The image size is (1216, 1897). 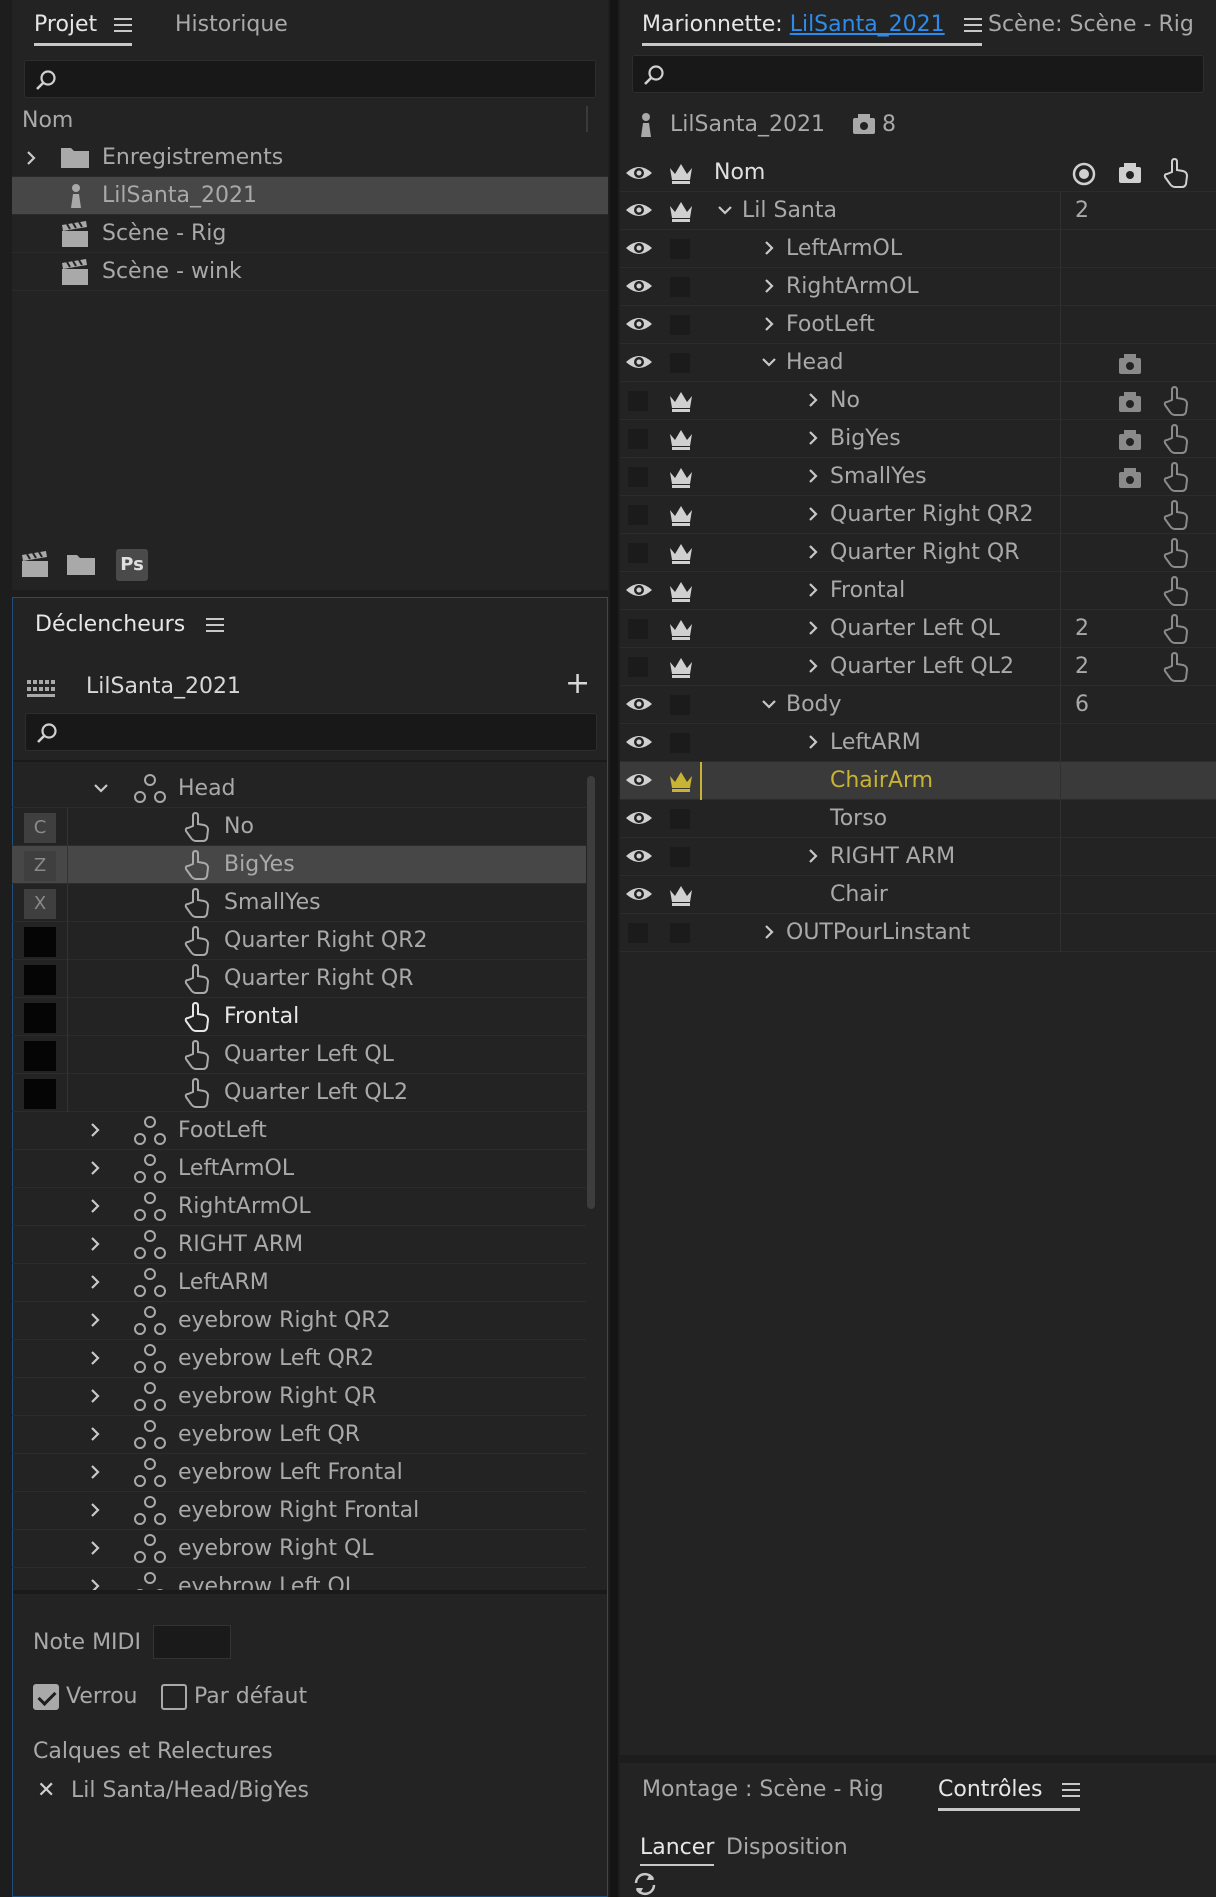 I want to click on trigger-group-row: FootLeft, so click(x=299, y=1131).